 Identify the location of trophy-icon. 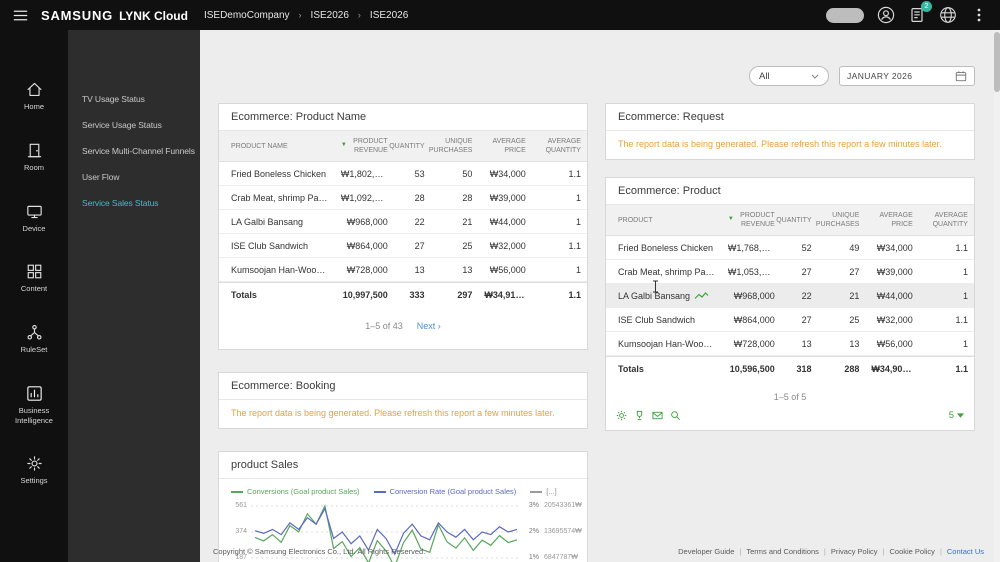
(639, 415).